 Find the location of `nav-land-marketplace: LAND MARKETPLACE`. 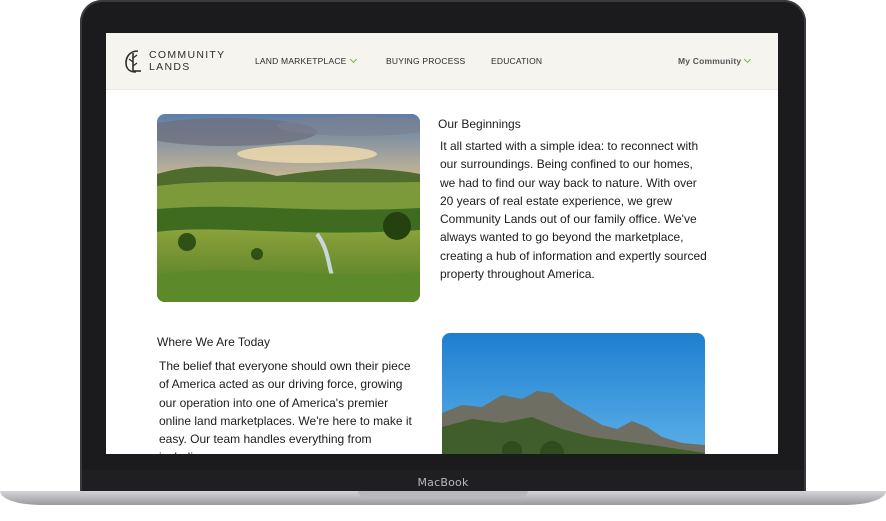

nav-land-marketplace: LAND MARKETPLACE is located at coordinates (306, 60).